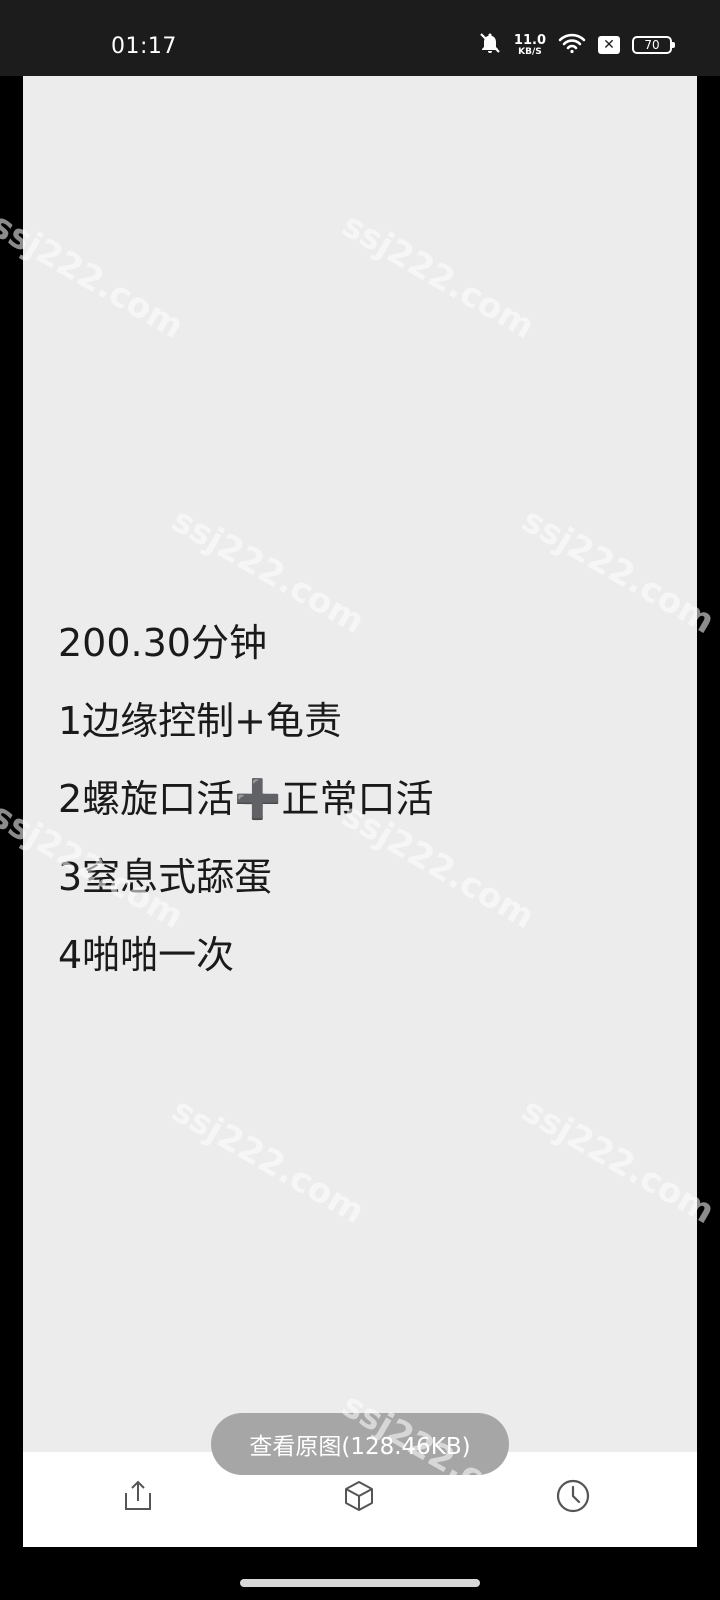  Describe the element at coordinates (146, 955) in the screenshot. I see `content-line-4: 4啪啪一次` at that location.